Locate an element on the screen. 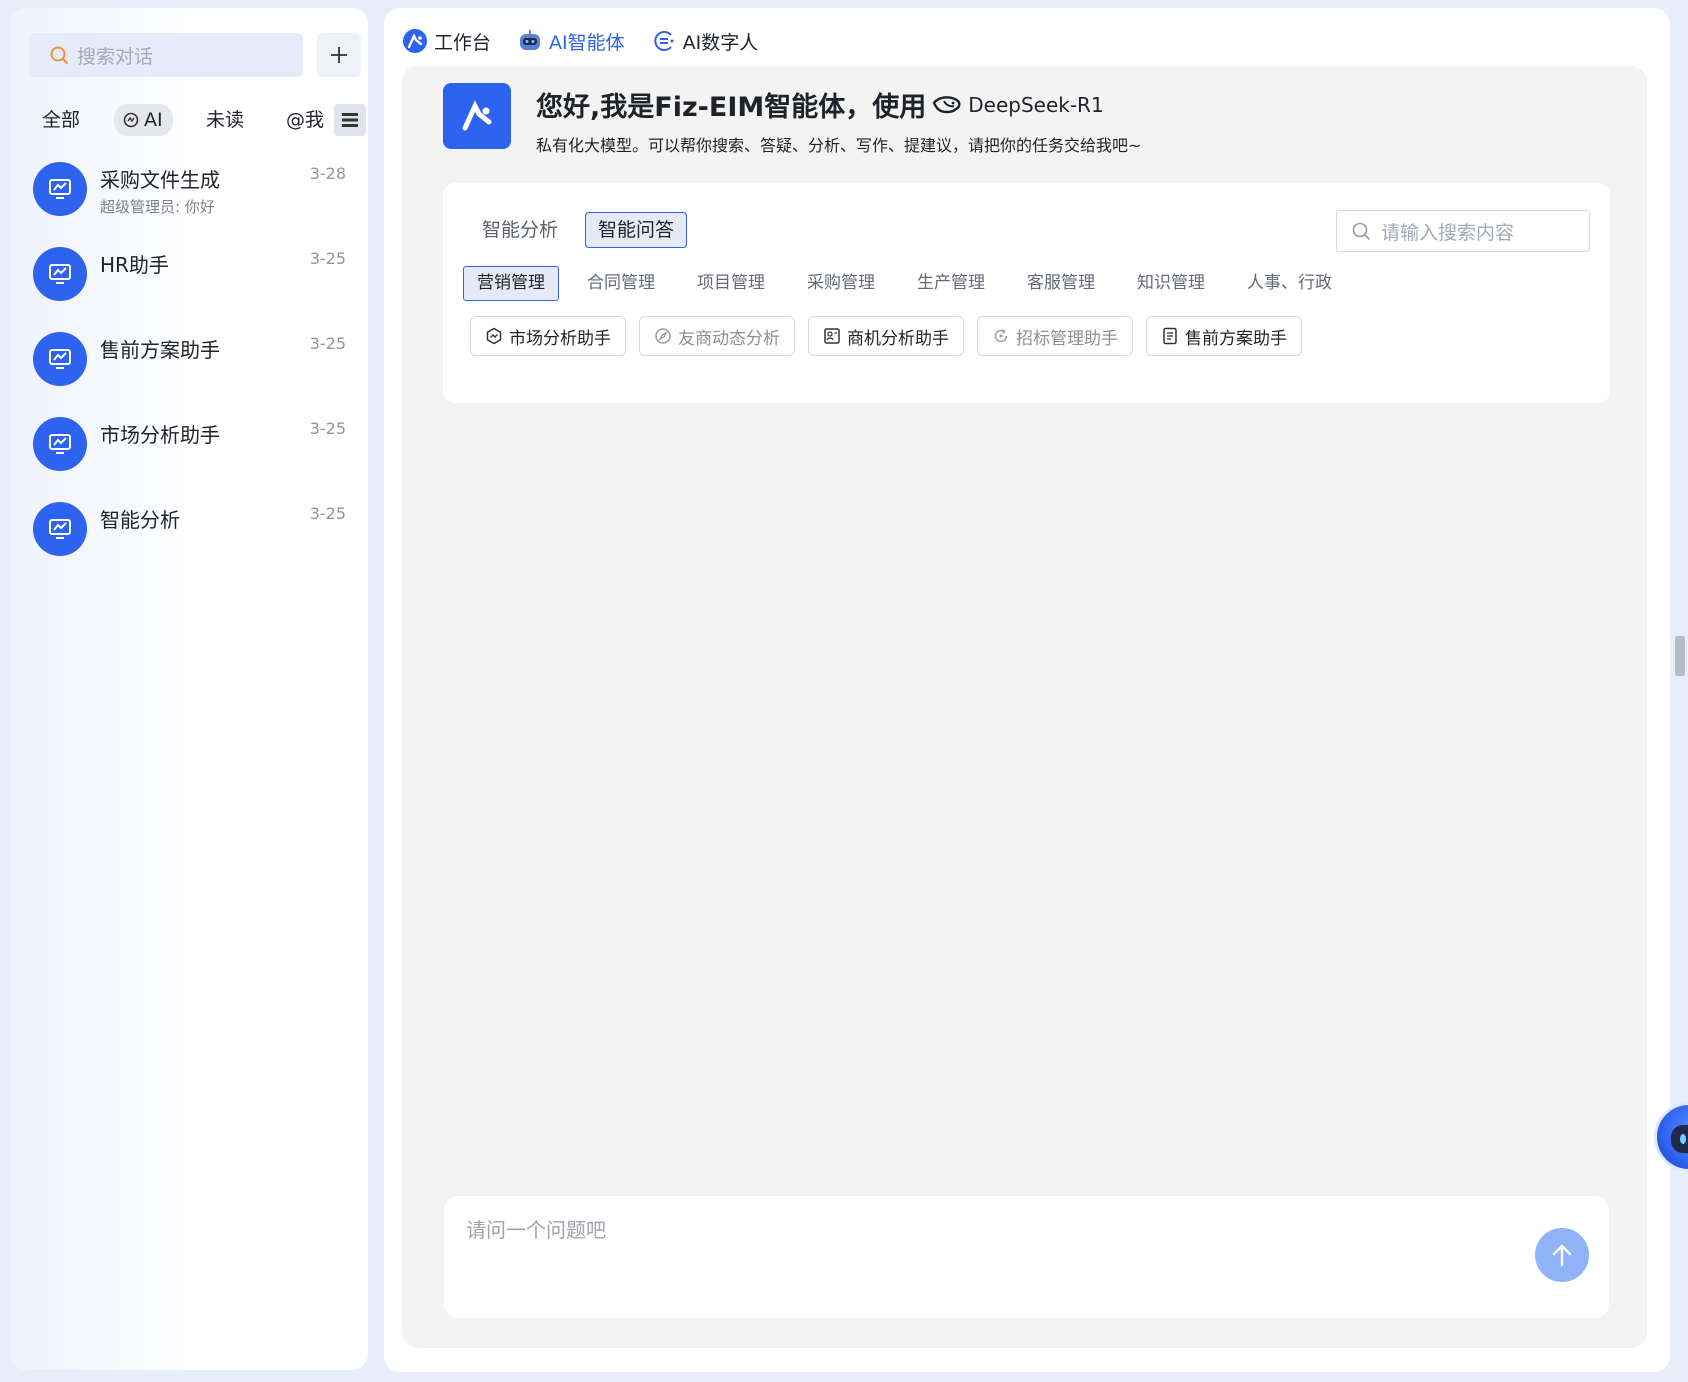  fiz-logo is located at coordinates (477, 116).